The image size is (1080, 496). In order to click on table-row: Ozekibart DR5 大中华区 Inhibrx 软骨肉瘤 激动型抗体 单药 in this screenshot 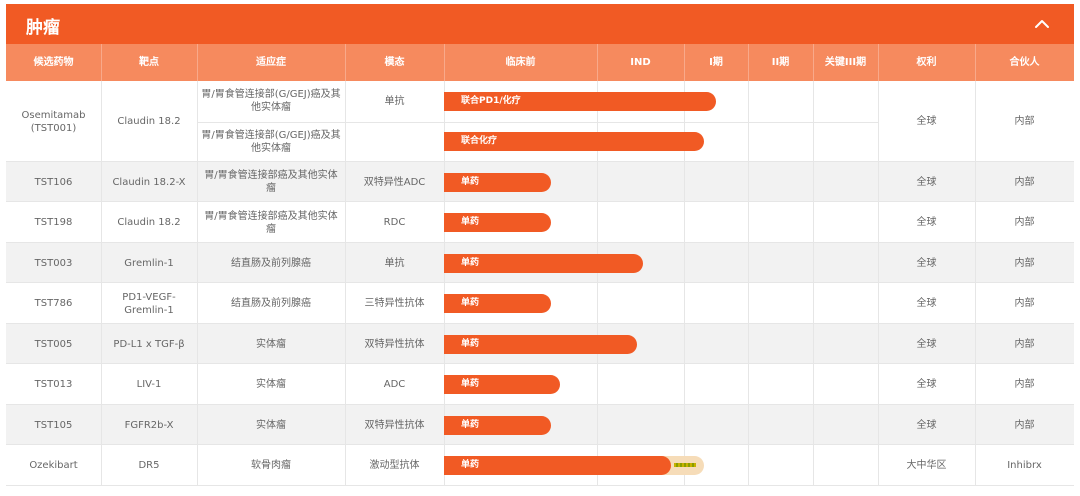, I will do `click(540, 465)`.